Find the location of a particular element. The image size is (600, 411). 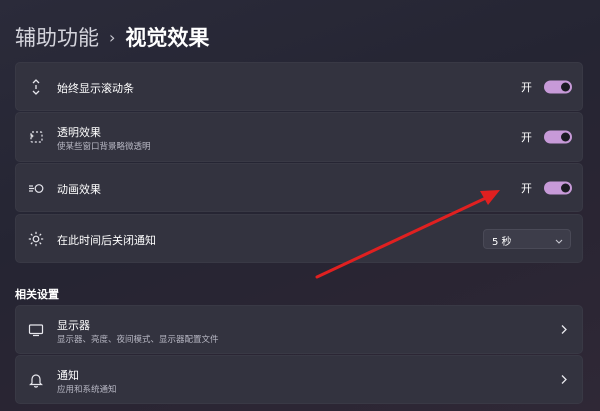

setting-label: 透明效果 is located at coordinates (79, 132).